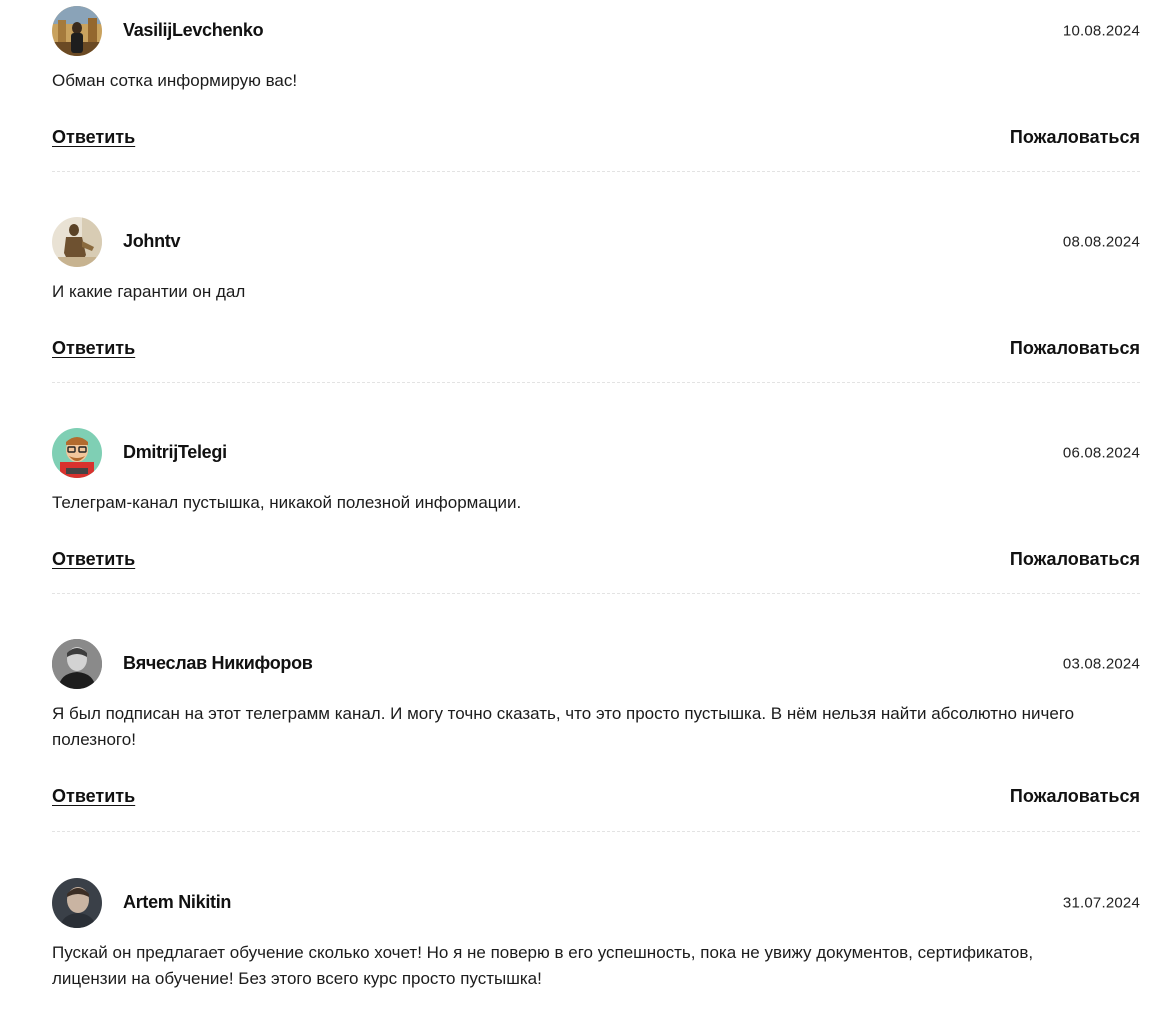  Describe the element at coordinates (596, 241) in the screenshot. I see `comment-header: Johntv 08.08.2024` at that location.